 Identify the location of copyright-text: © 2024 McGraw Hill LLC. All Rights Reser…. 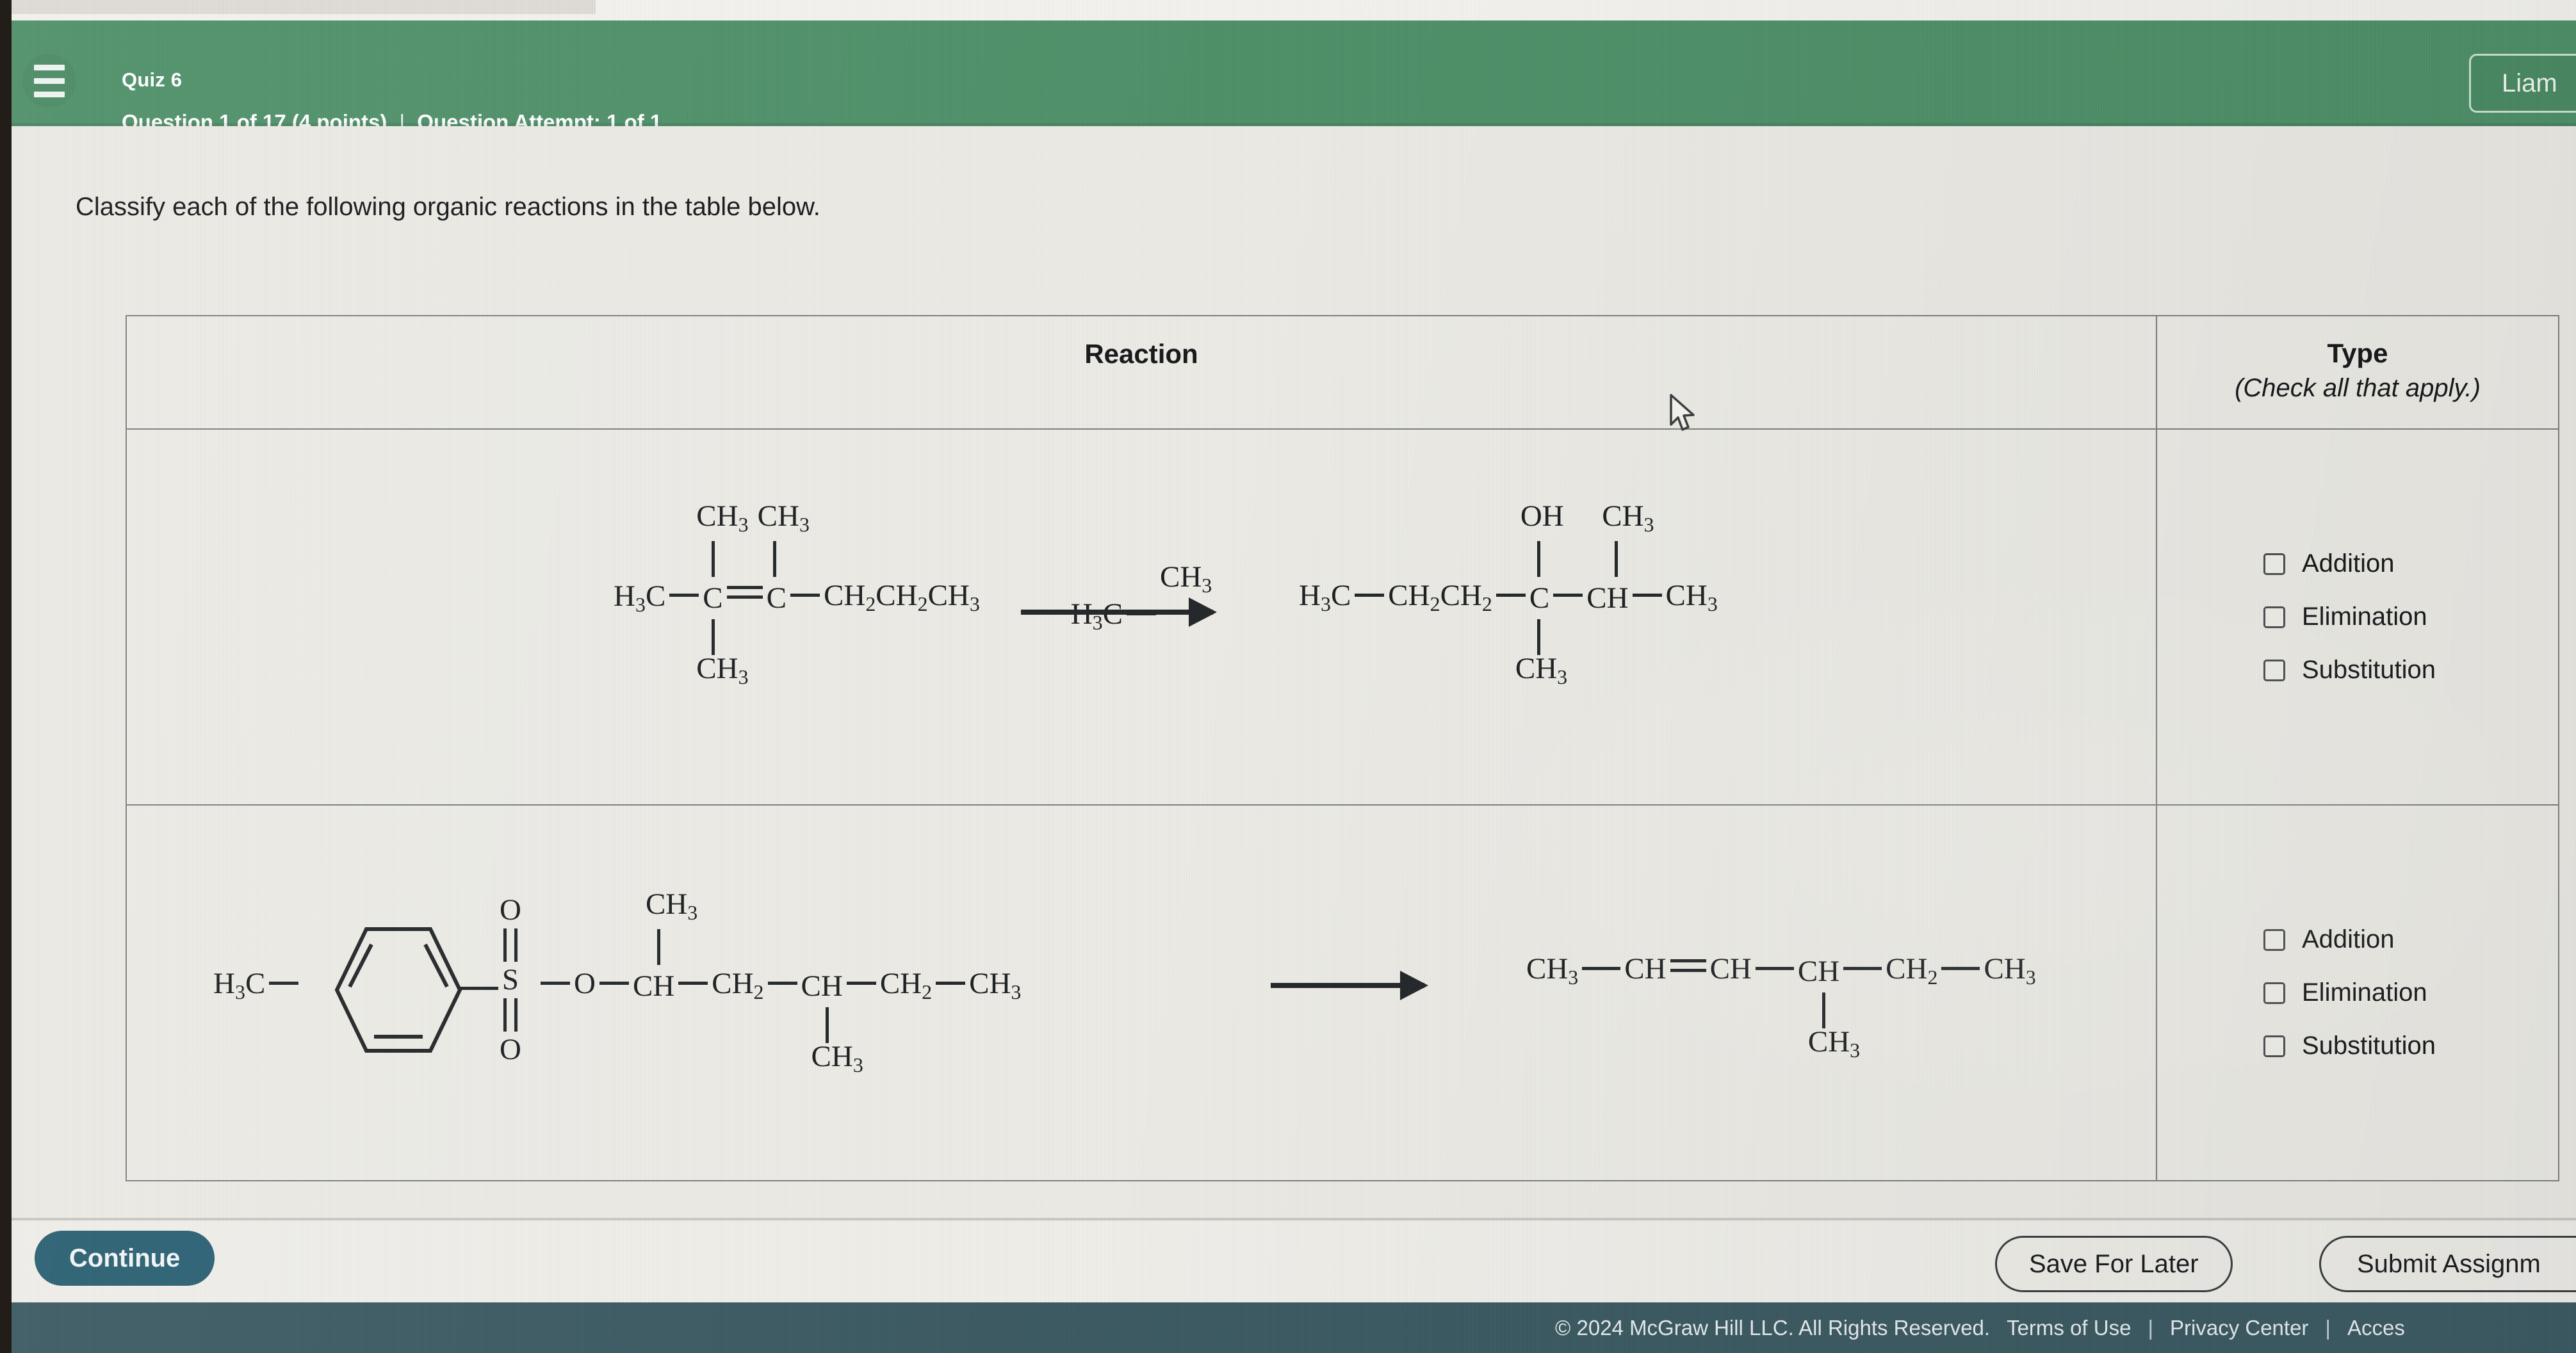
(1773, 1327).